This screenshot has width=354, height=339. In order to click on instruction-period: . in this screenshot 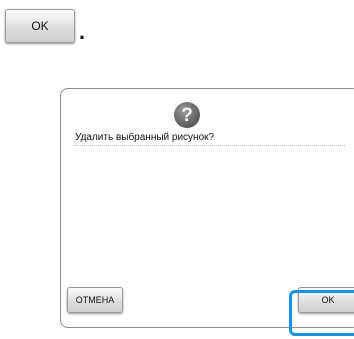, I will do `click(82, 31)`.